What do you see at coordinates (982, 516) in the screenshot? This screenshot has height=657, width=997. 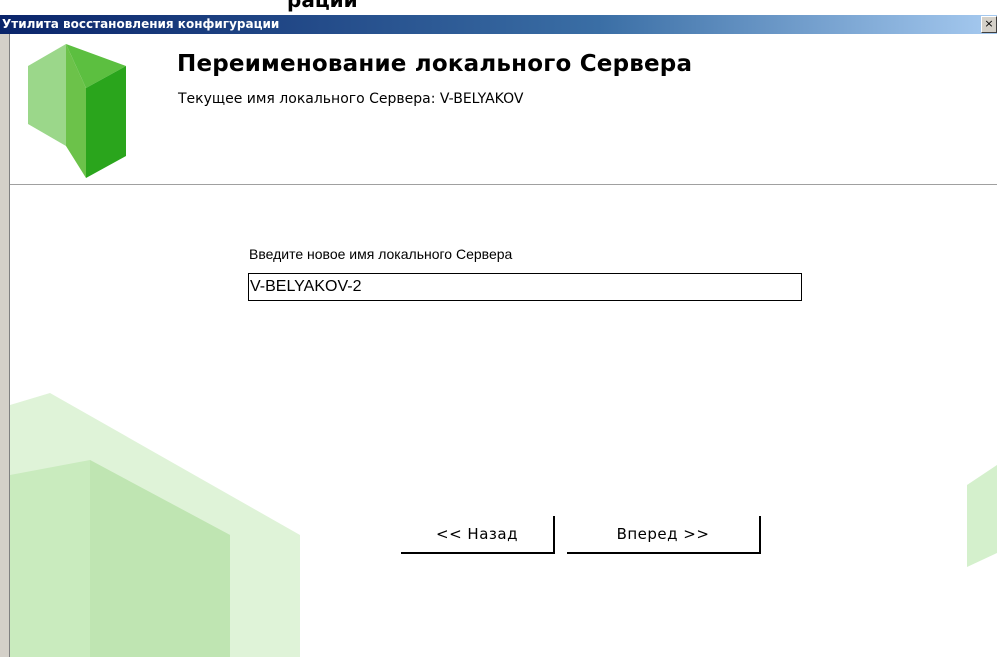 I see `hexagon-decoration-right-icon` at bounding box center [982, 516].